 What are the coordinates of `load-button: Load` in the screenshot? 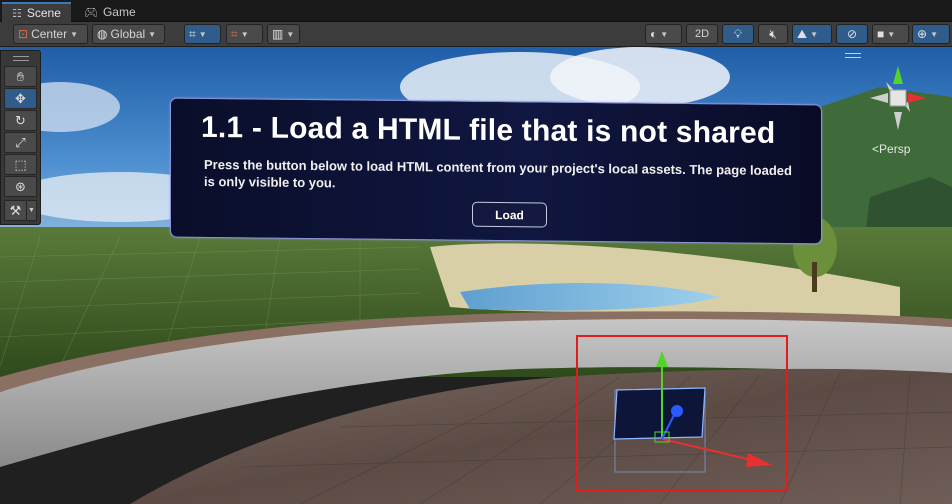 It's located at (509, 214).